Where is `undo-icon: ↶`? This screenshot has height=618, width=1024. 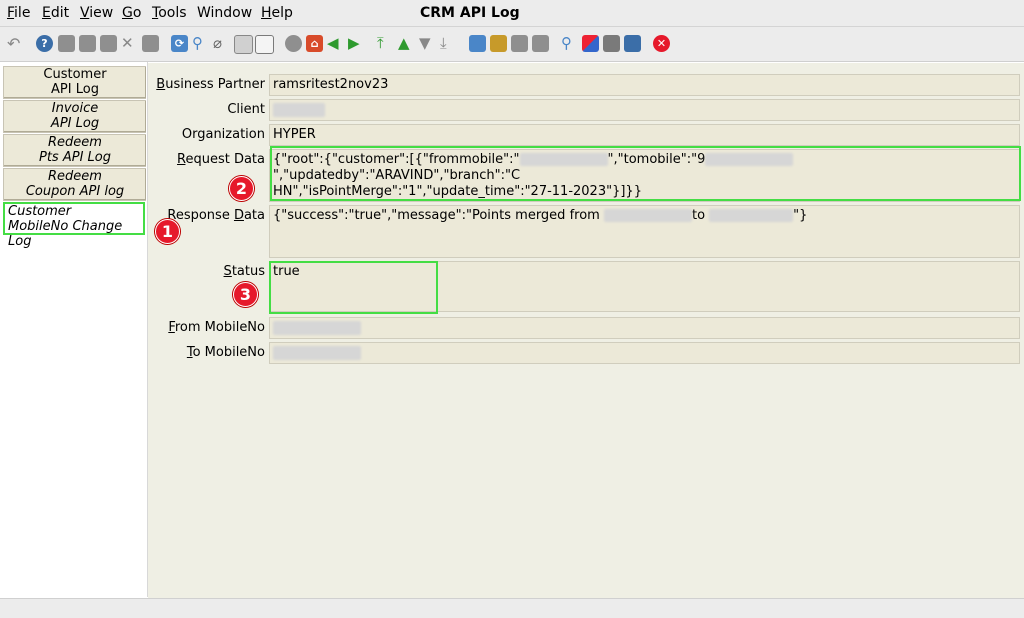 undo-icon: ↶ is located at coordinates (15, 43).